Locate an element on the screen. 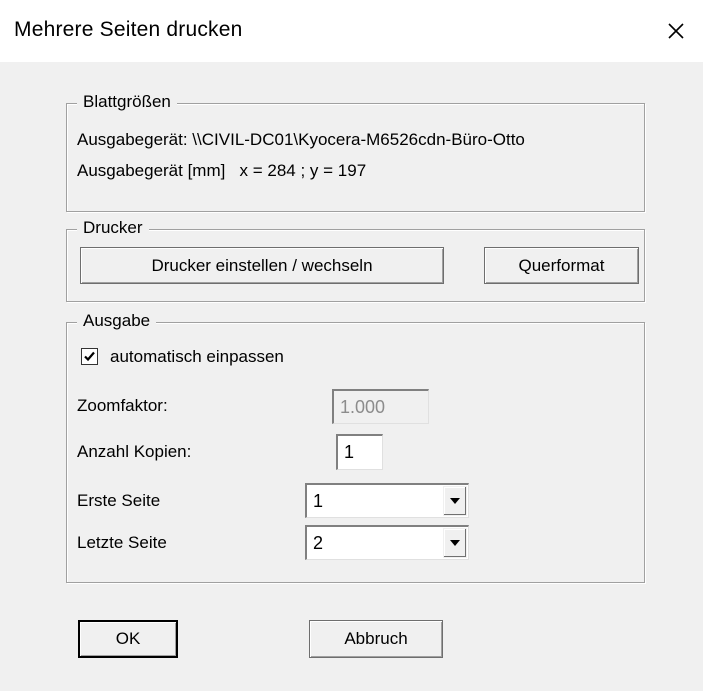 This screenshot has width=703, height=691. first-page-select: 1 is located at coordinates (387, 500).